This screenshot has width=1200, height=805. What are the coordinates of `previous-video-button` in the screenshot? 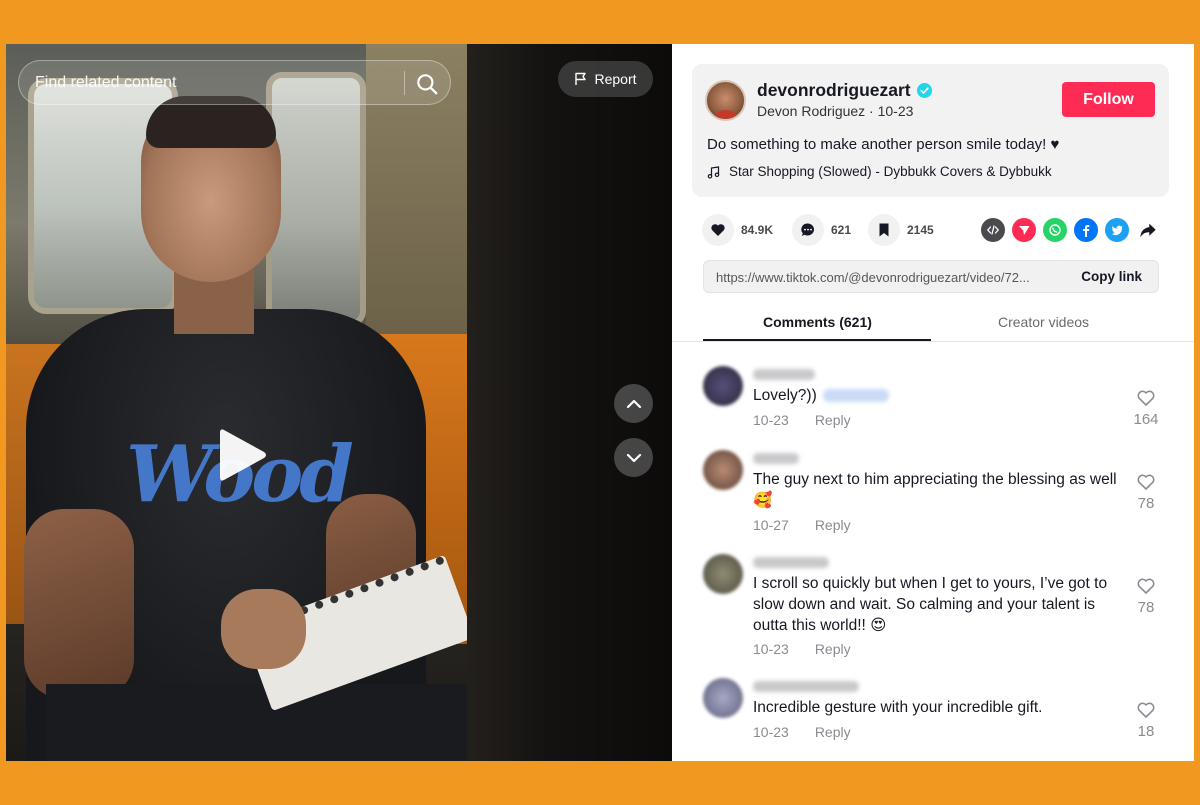 It's located at (633, 403).